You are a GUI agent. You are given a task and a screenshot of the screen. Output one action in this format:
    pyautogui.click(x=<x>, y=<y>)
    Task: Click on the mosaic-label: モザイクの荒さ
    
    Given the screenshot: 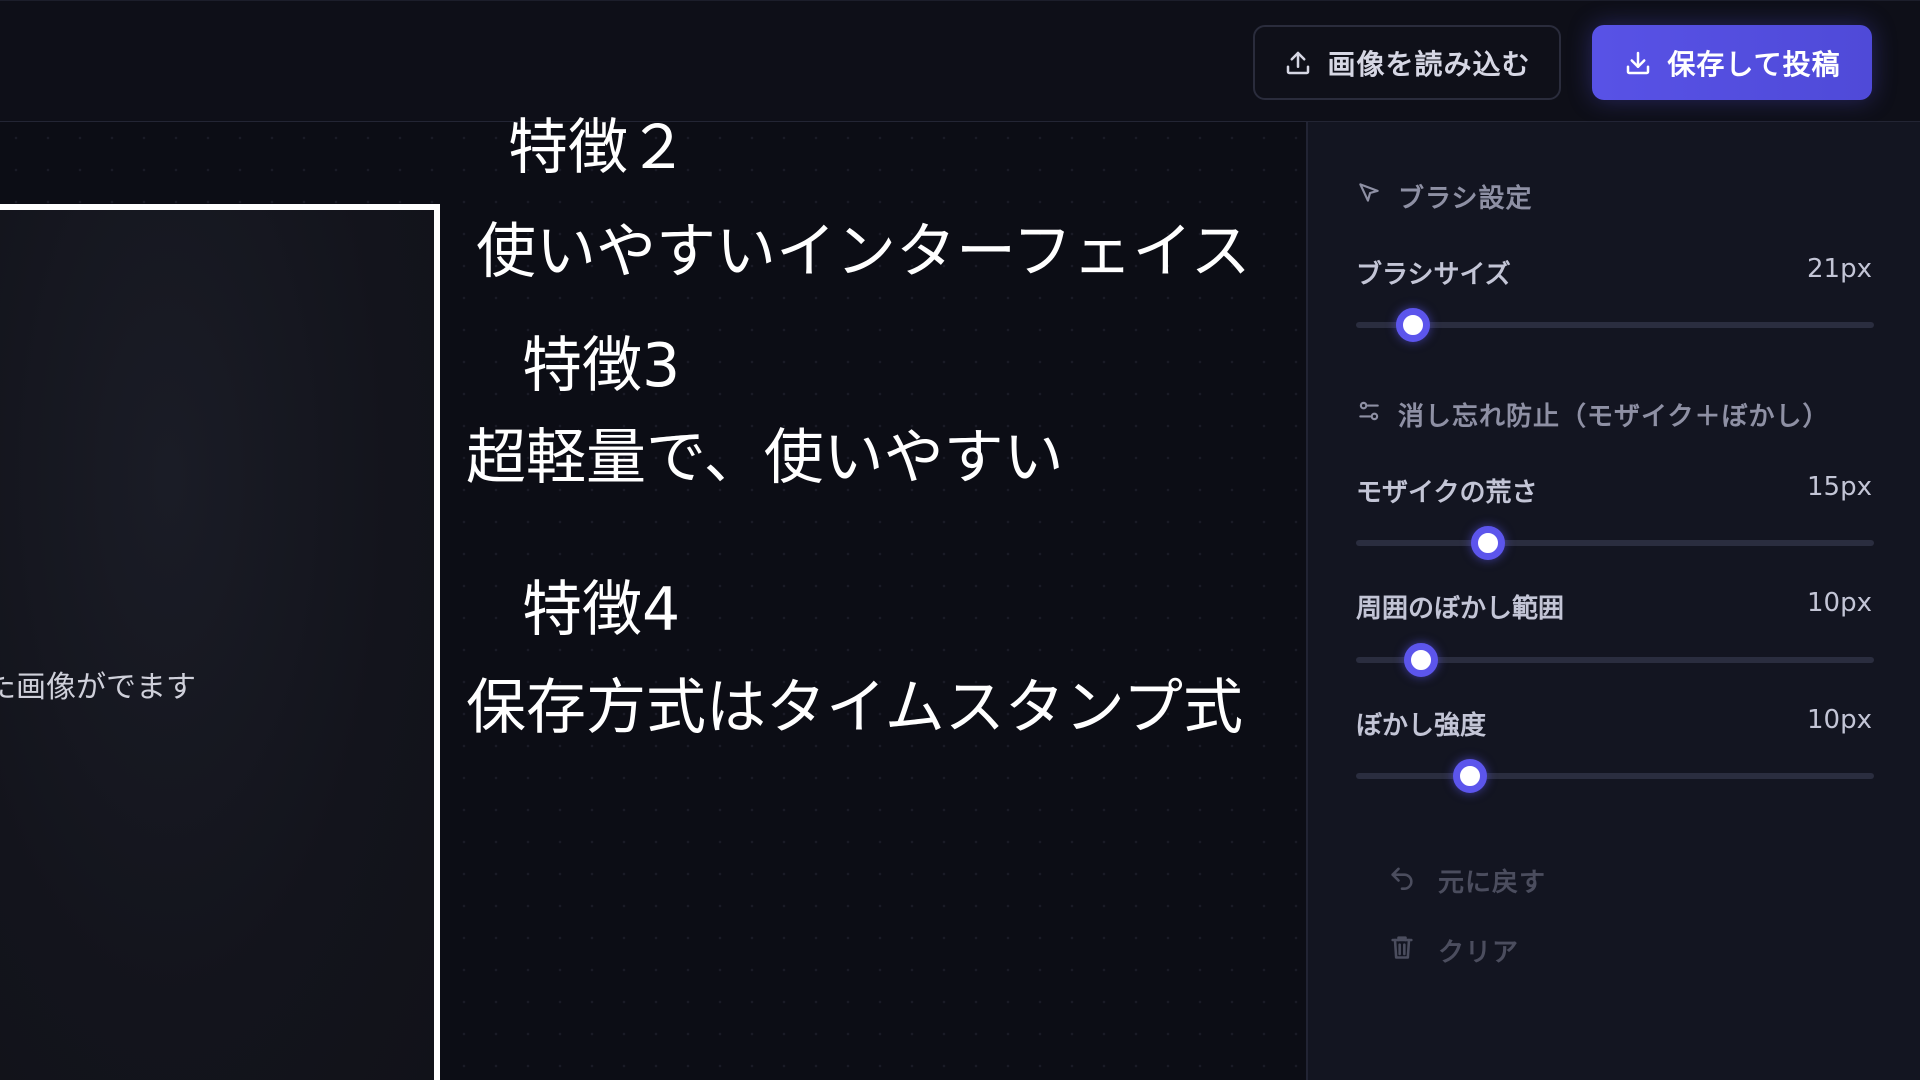 What is the action you would take?
    pyautogui.click(x=1447, y=493)
    